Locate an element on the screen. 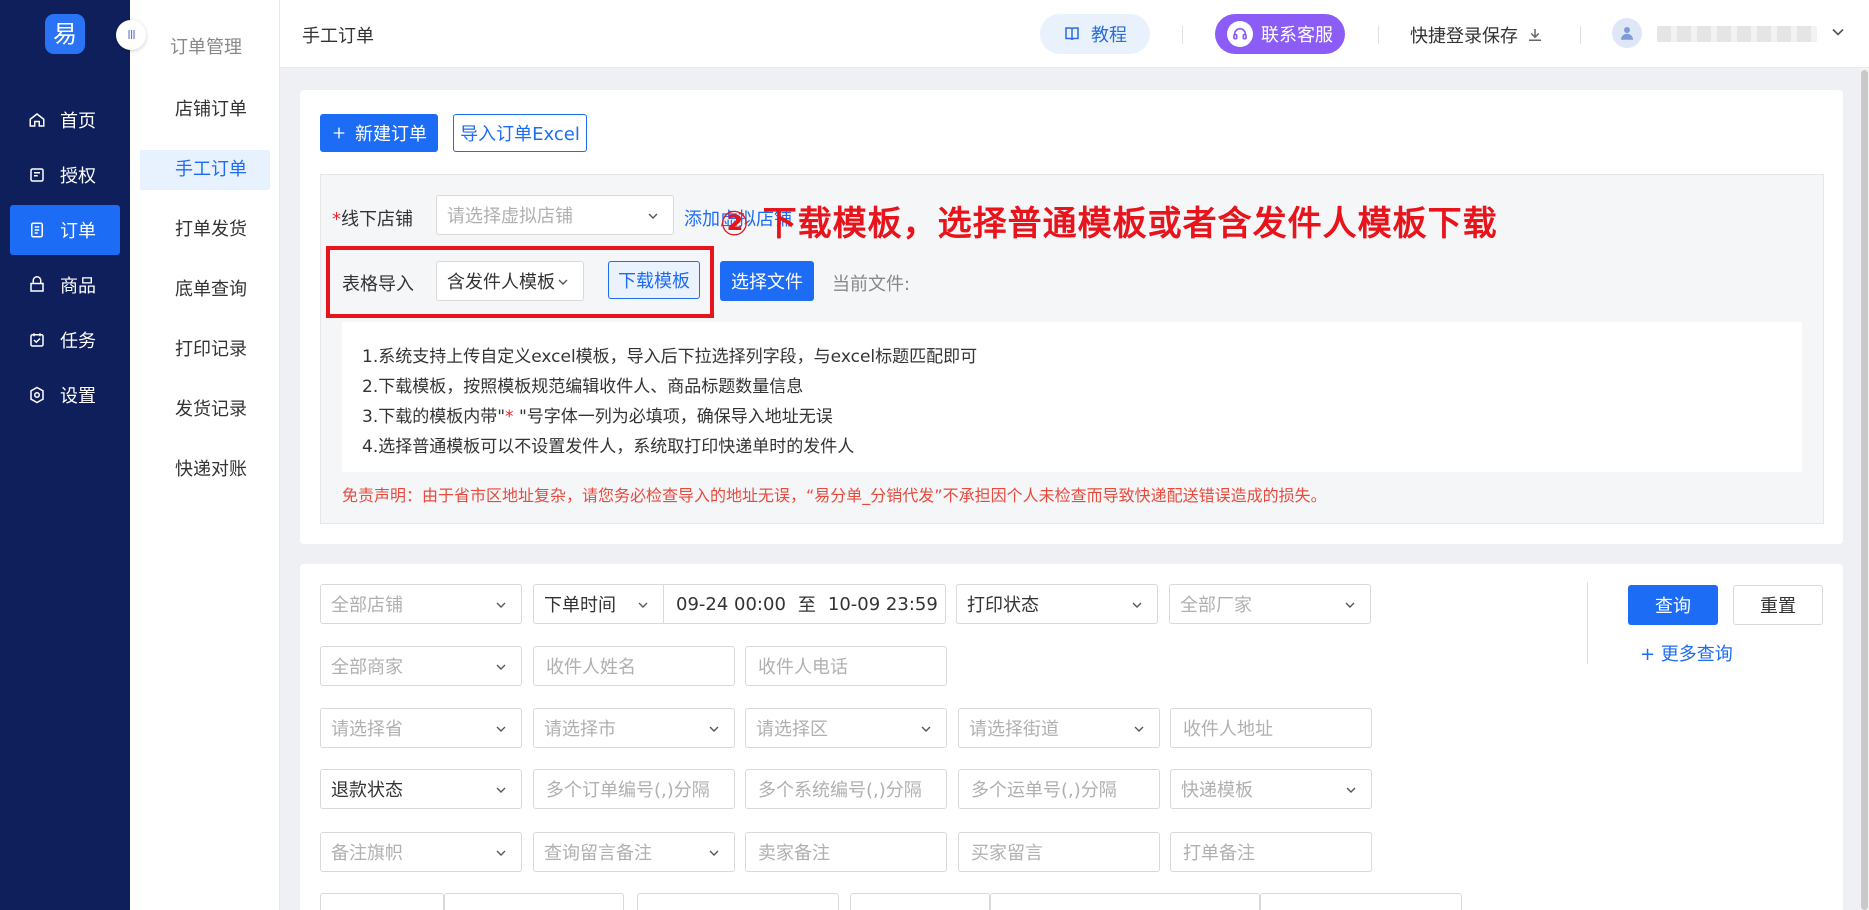 This screenshot has height=910, width=1869. new-order-button: 新建订单 is located at coordinates (379, 133).